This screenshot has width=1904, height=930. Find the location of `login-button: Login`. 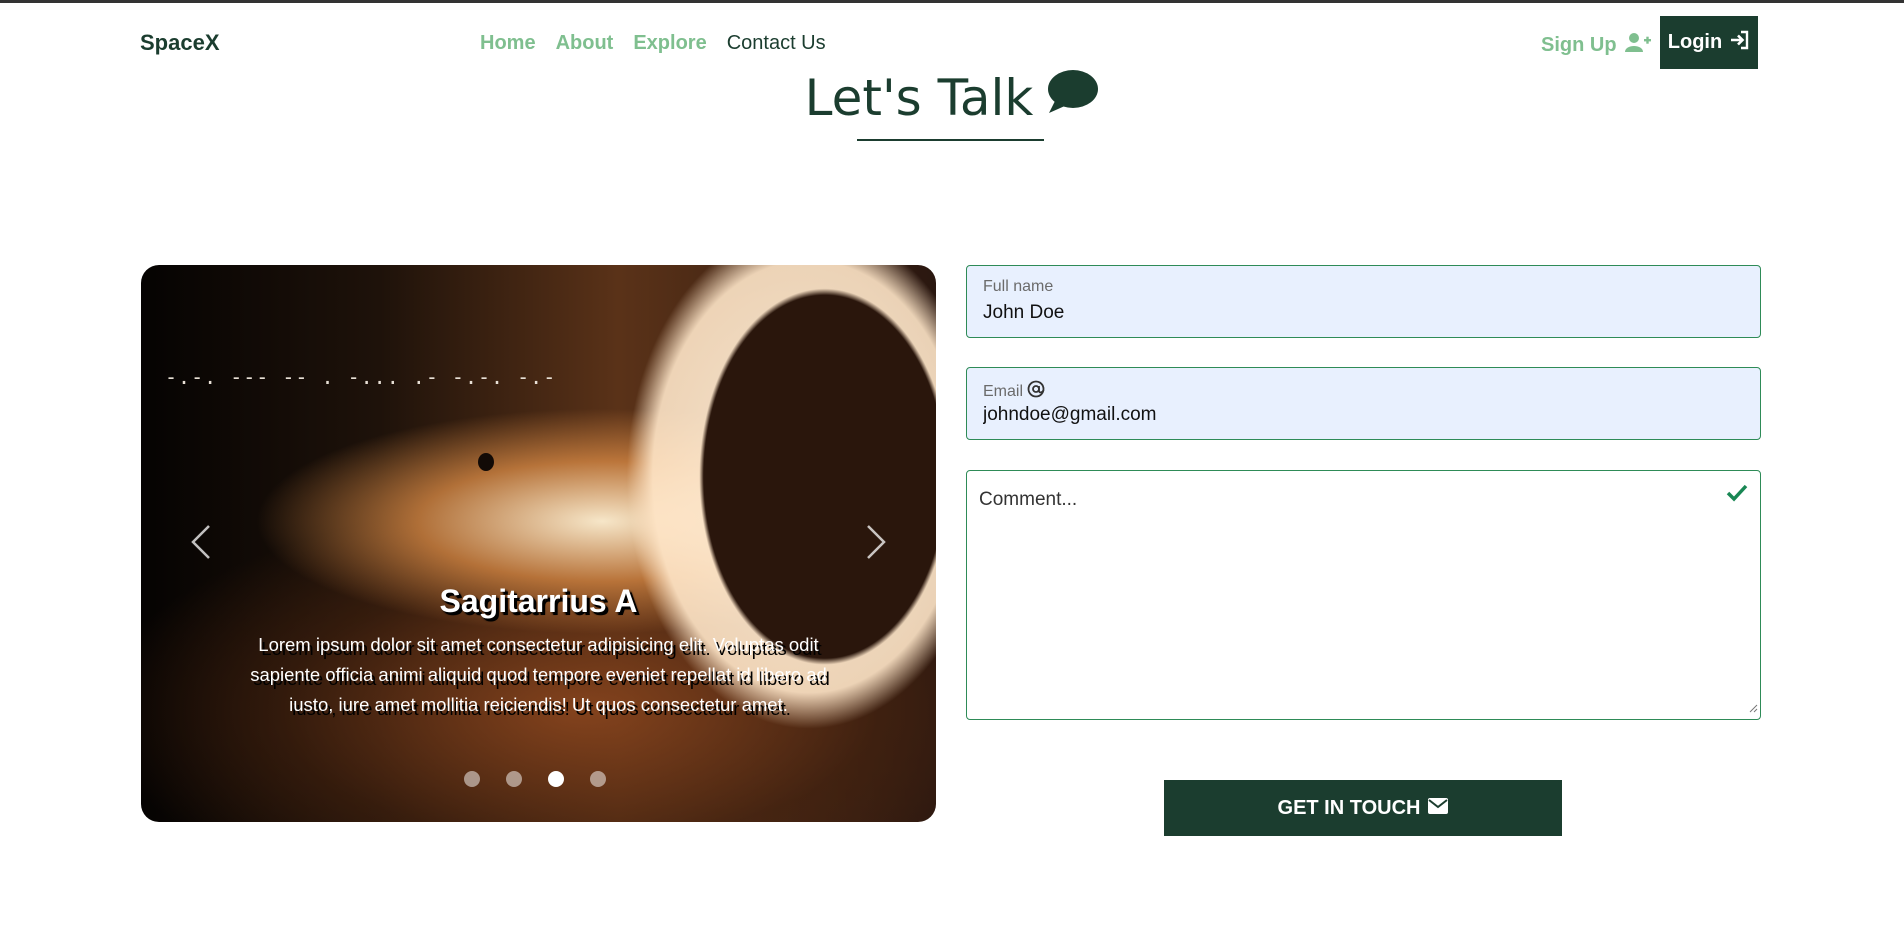

login-button: Login is located at coordinates (1709, 42).